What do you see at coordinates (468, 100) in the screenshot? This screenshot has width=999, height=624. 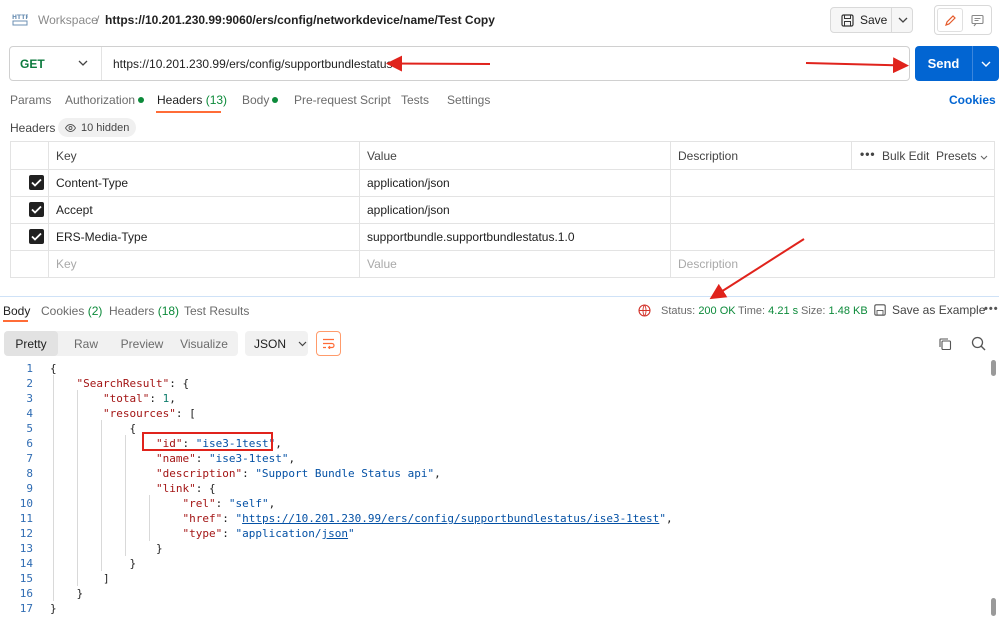 I see `tab-settings: Settings` at bounding box center [468, 100].